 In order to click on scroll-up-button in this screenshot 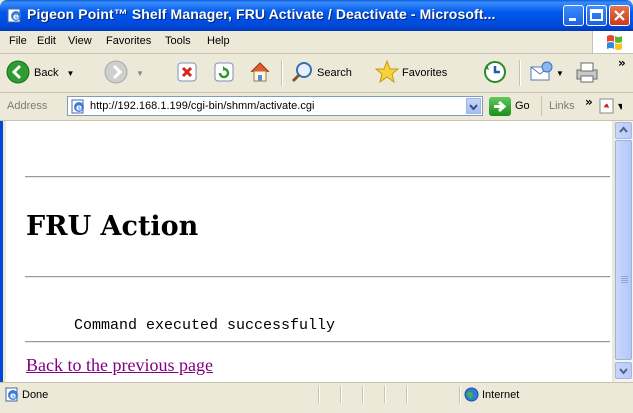, I will do `click(623, 130)`.